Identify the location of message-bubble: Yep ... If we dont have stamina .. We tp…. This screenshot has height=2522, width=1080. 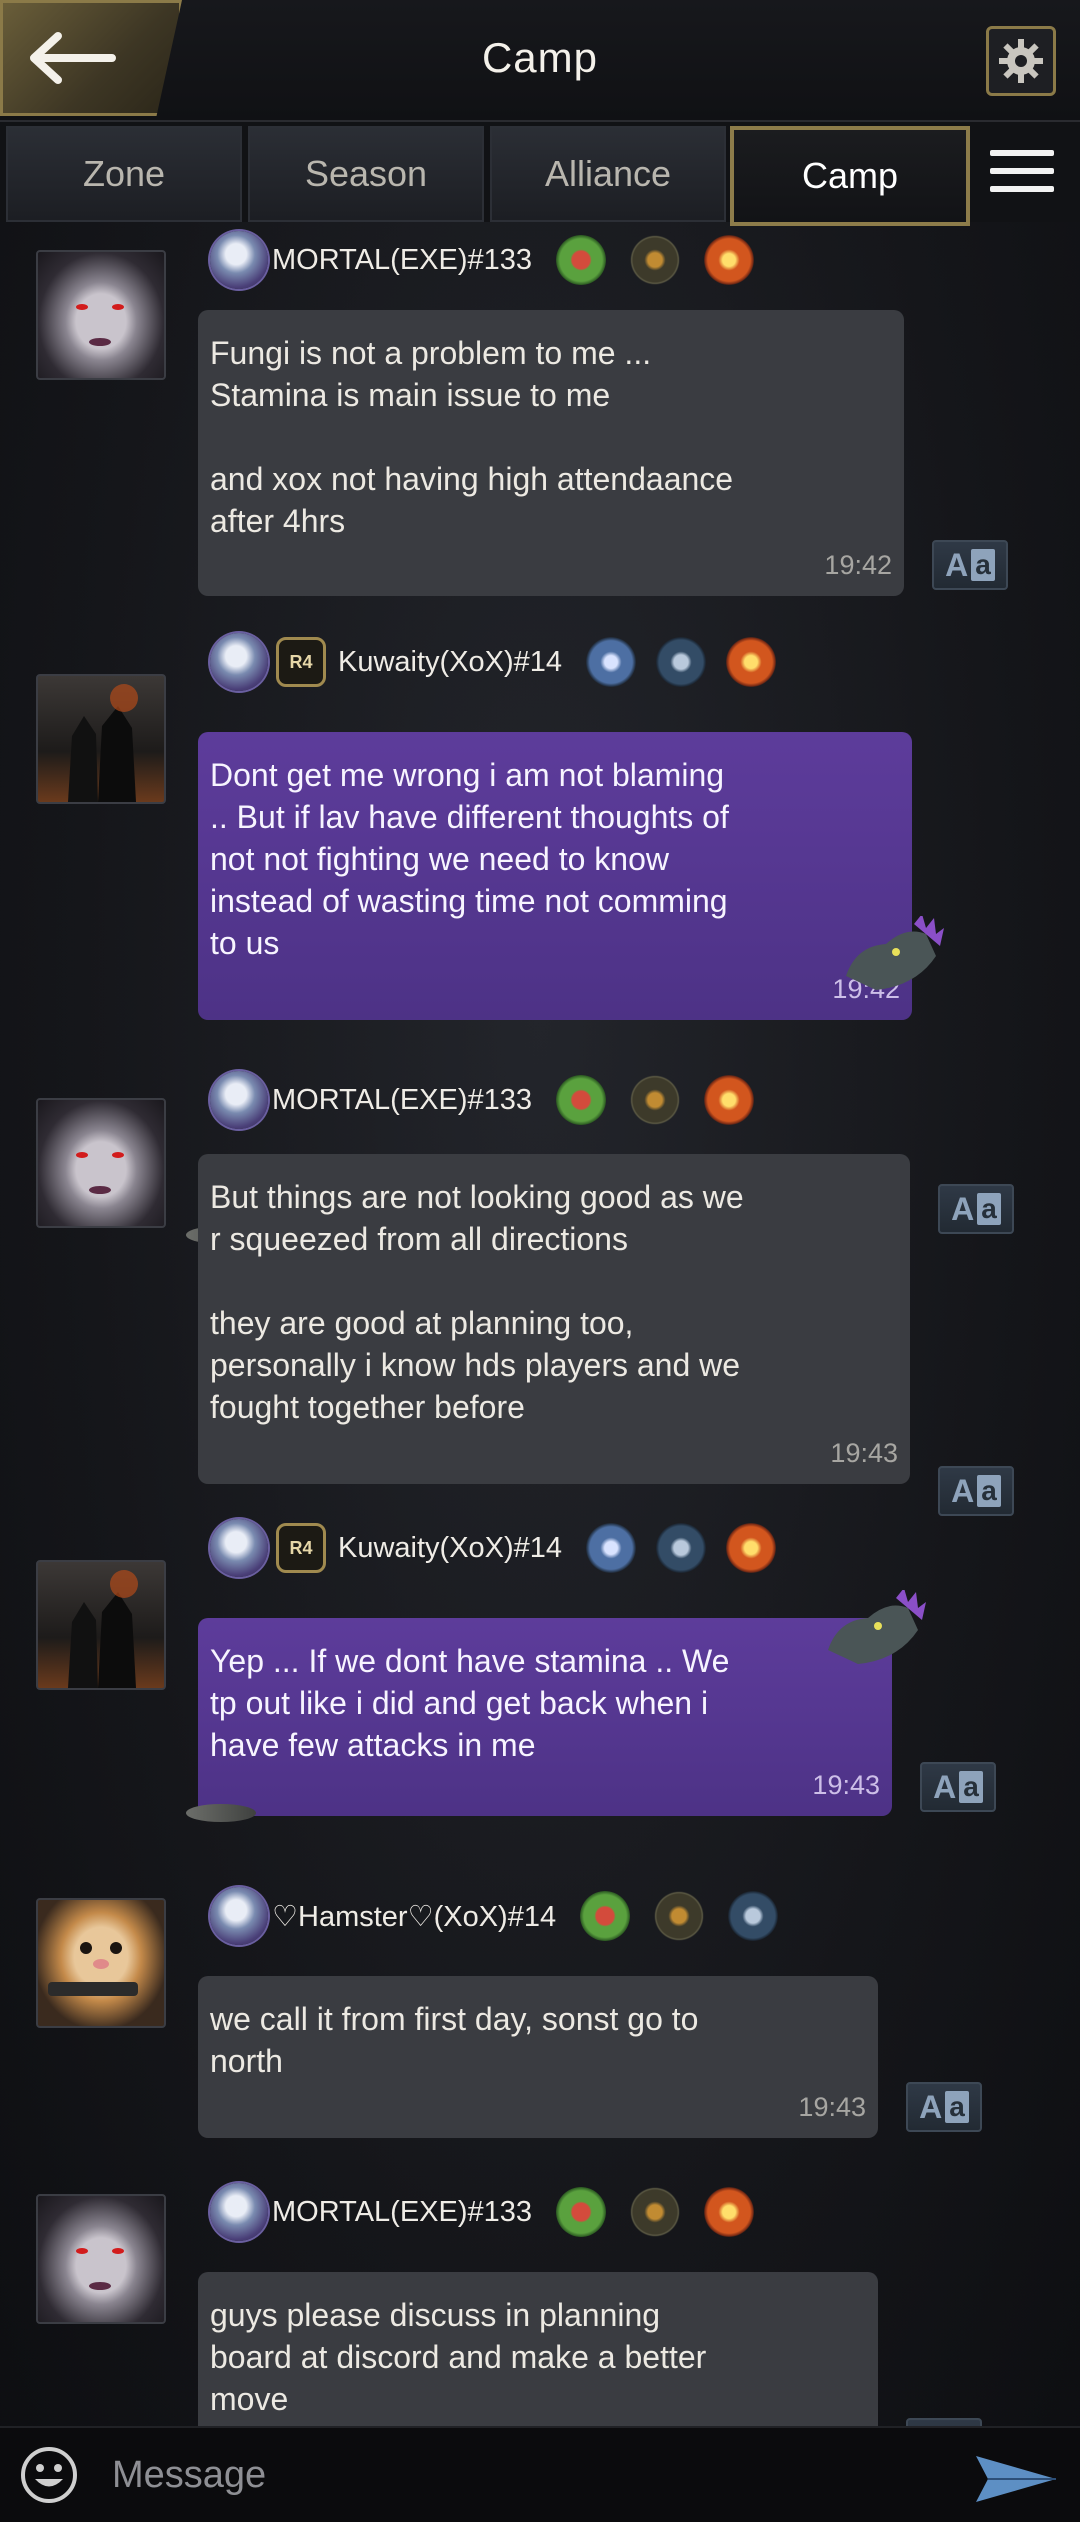
(545, 1717).